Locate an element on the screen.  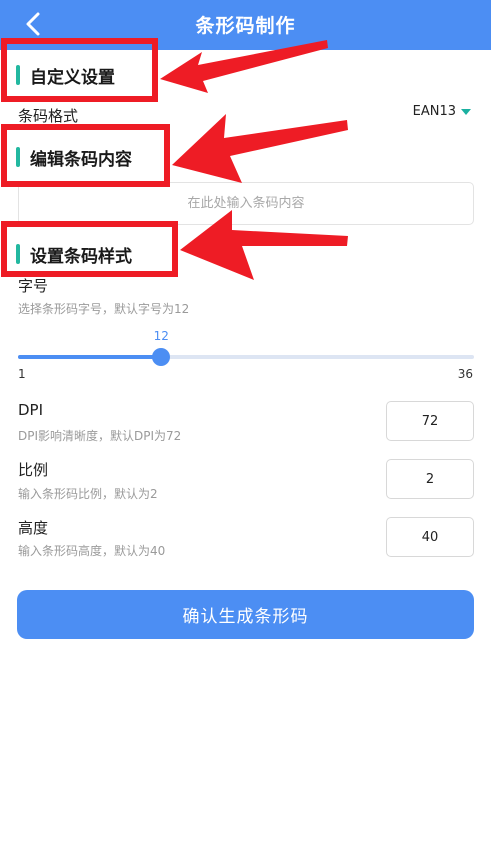
height-hint: 输入条形码高度，默认为40 is located at coordinates (92, 551).